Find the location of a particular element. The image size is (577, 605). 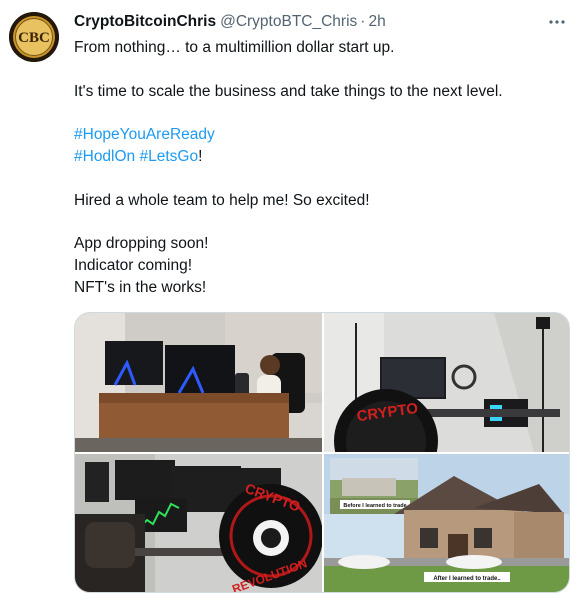

display-name: CryptoBitcoinChris is located at coordinates (145, 22).